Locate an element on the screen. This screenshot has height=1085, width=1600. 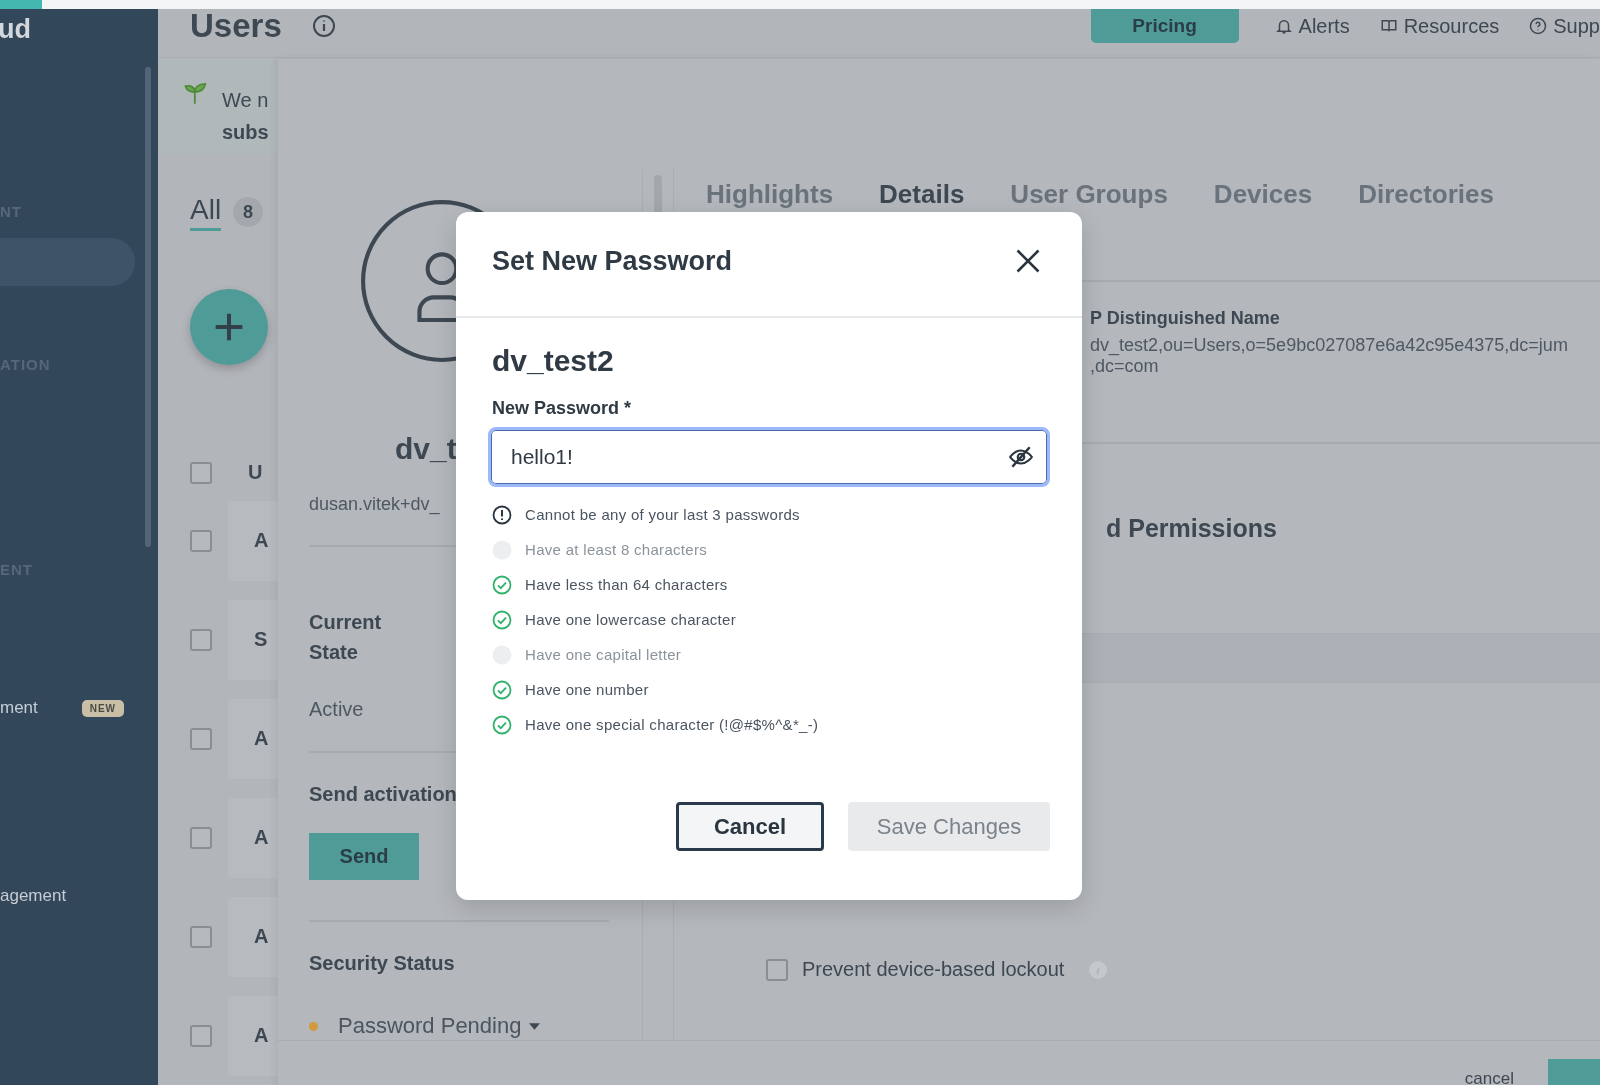
sidebar-item: ment is located at coordinates (19, 708).